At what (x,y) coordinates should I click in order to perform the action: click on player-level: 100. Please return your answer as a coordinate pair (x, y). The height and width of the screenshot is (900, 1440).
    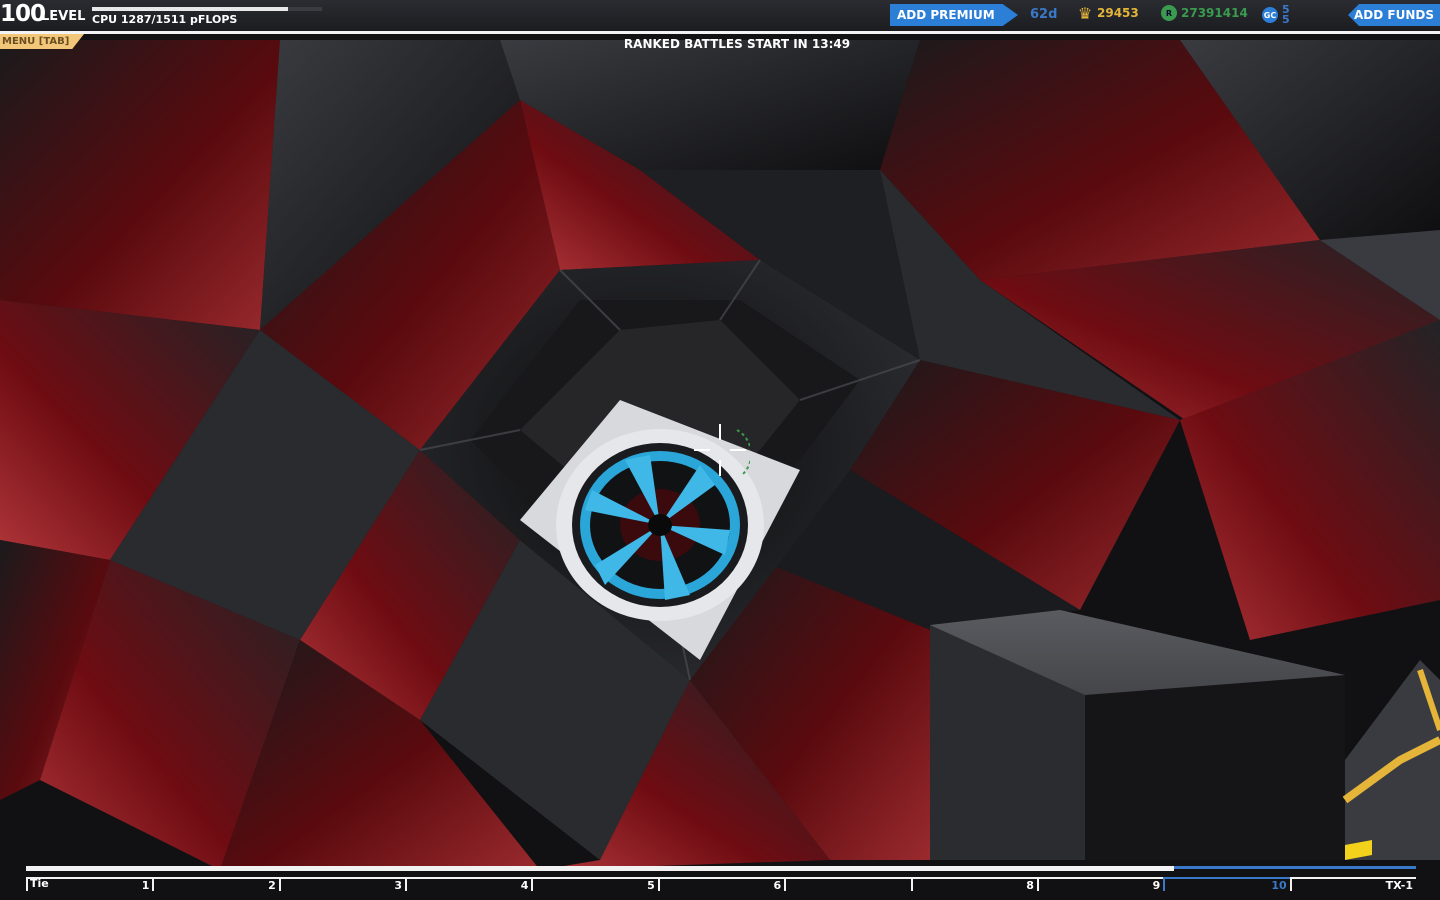
    Looking at the image, I should click on (23, 14).